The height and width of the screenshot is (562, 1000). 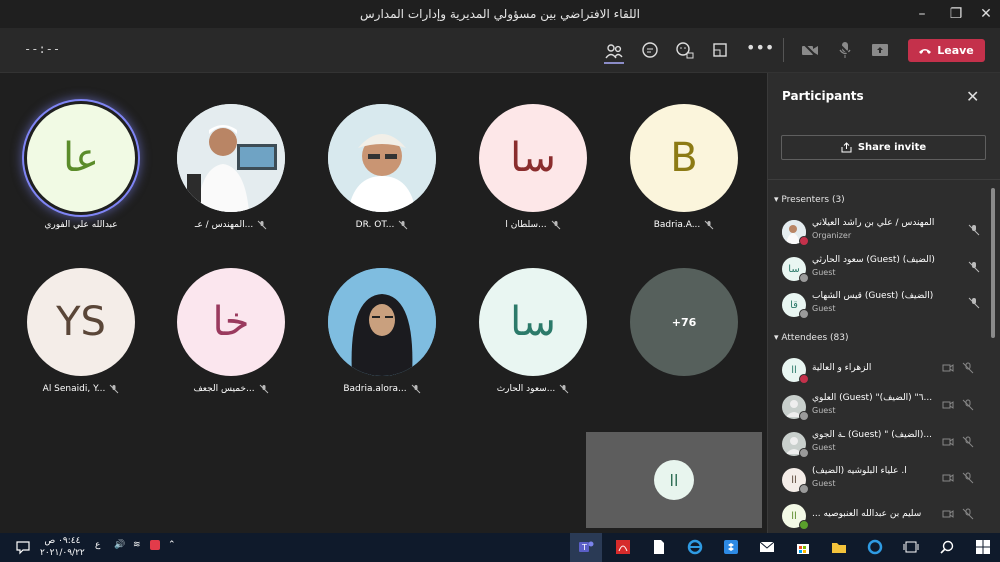 I want to click on teams-icon: T, so click(x=586, y=546).